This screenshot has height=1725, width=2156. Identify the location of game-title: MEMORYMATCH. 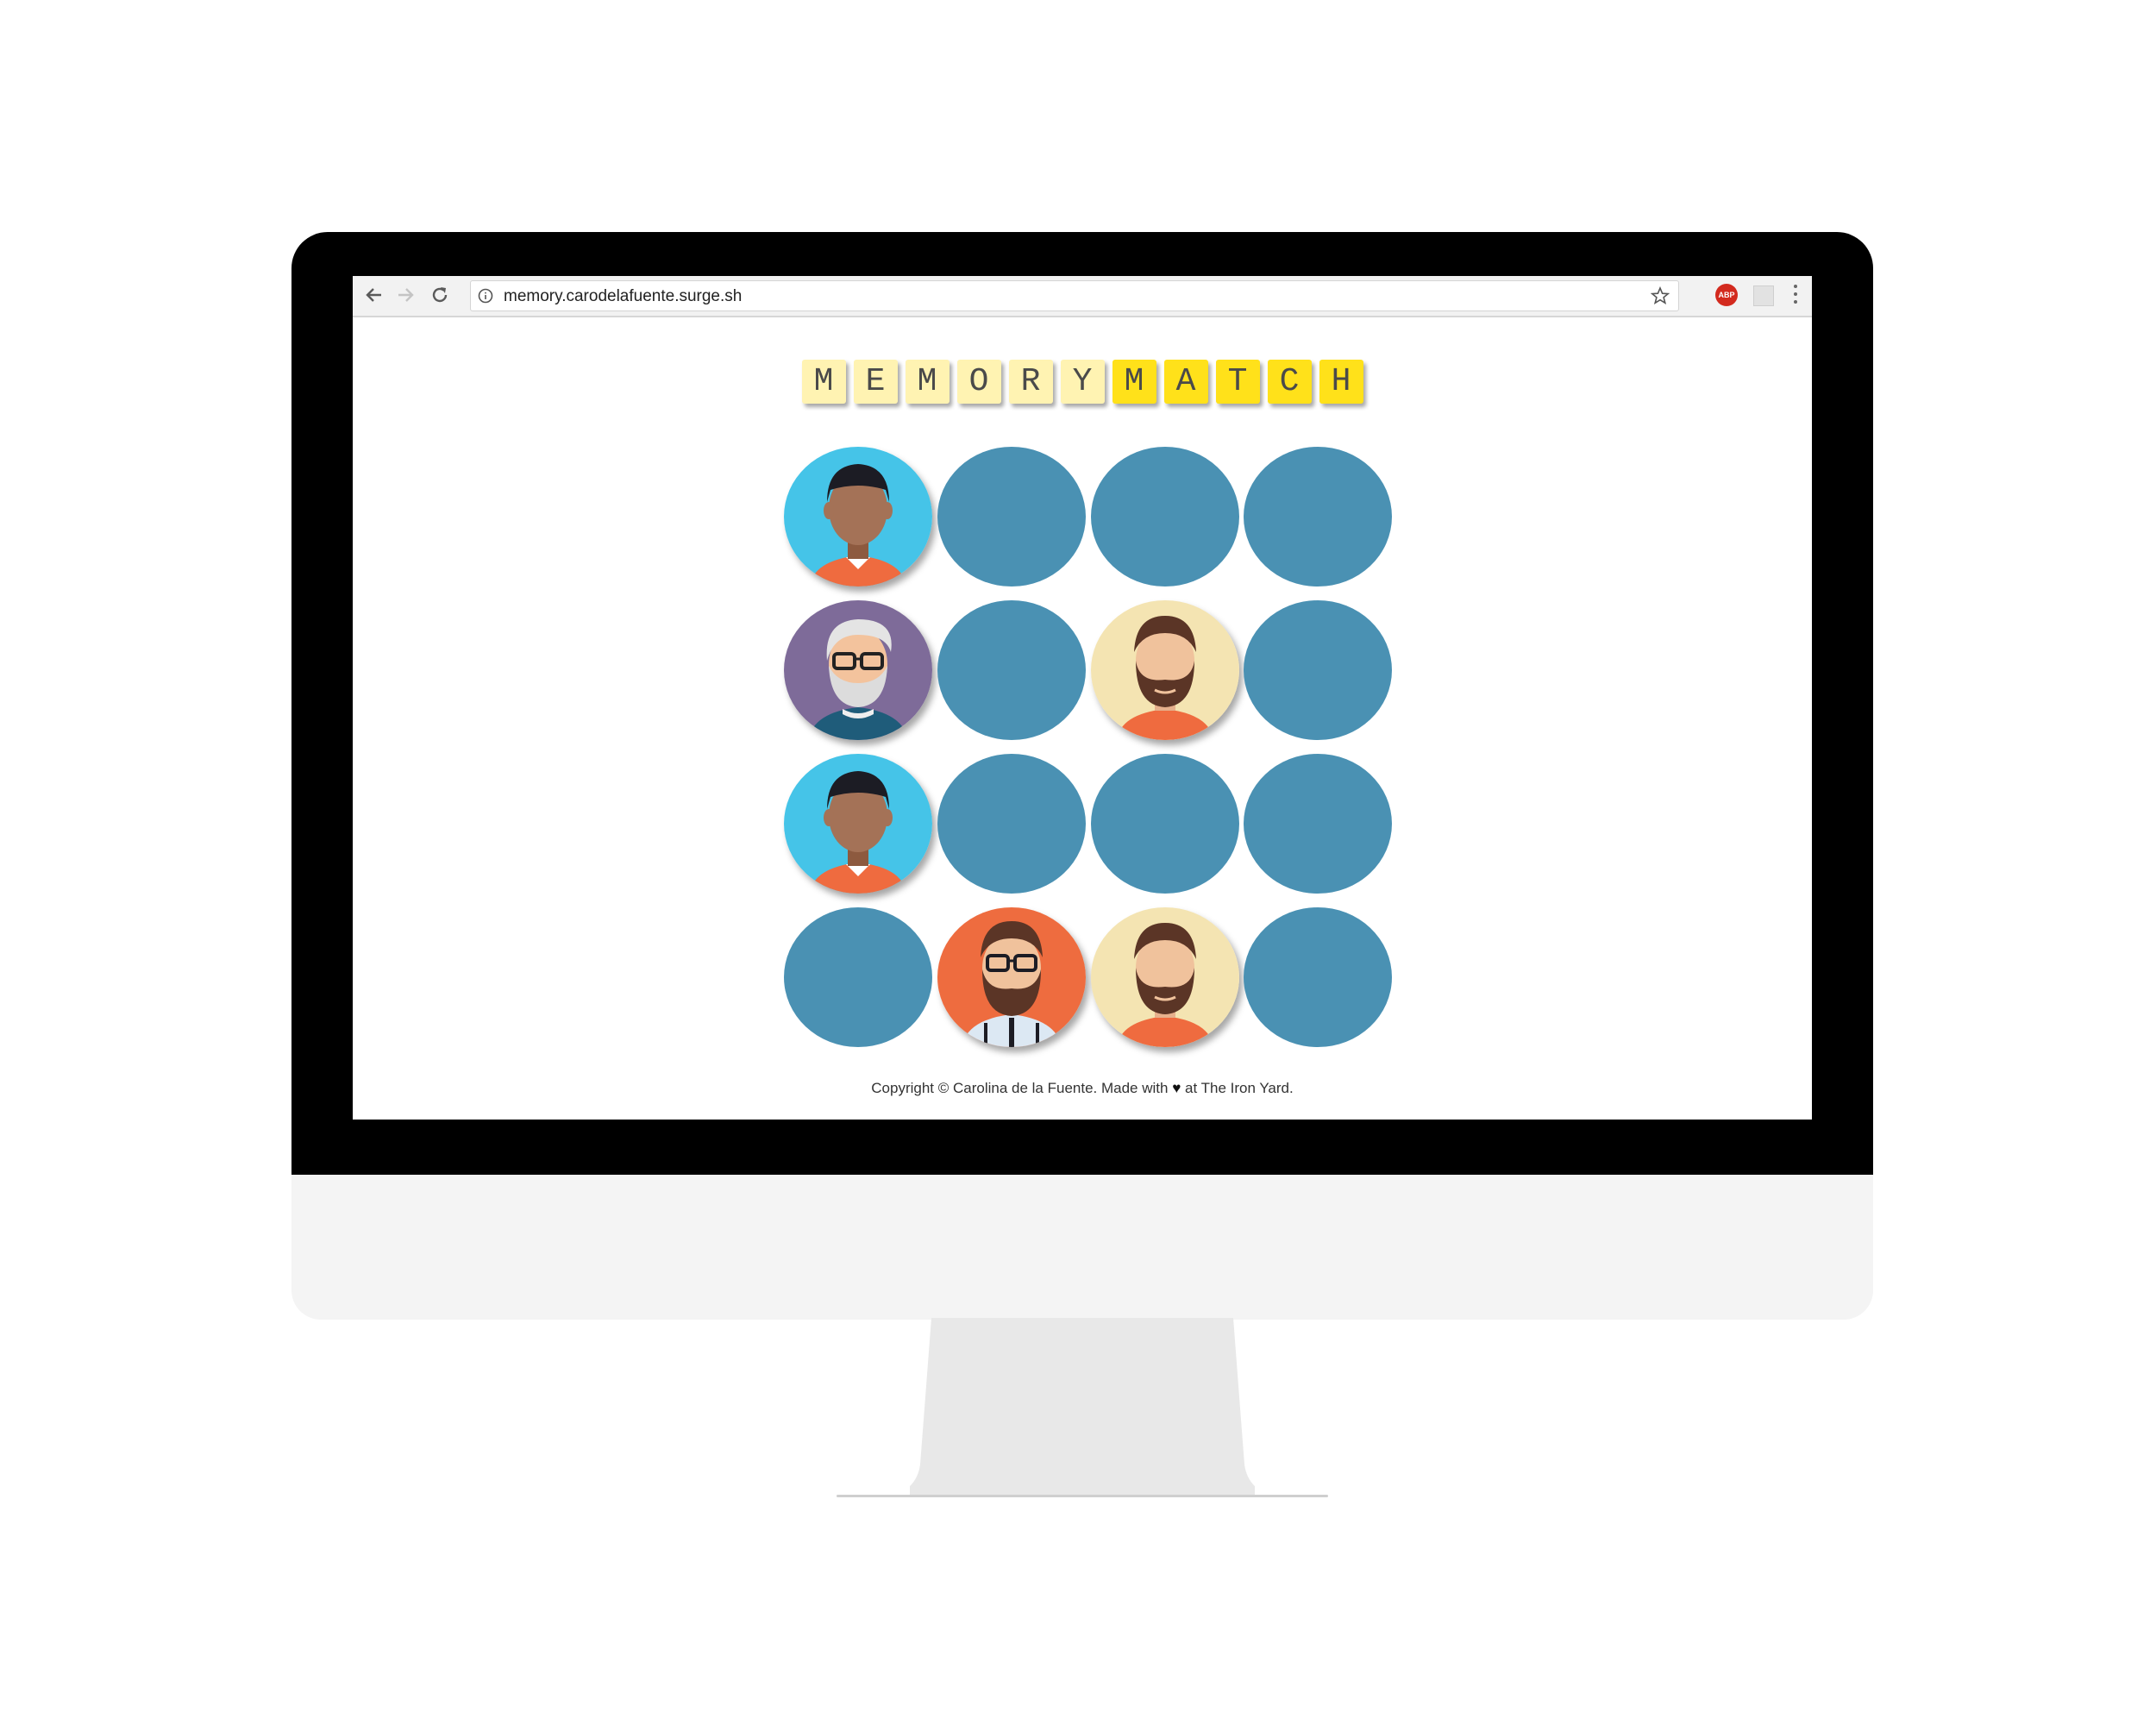
(1082, 382).